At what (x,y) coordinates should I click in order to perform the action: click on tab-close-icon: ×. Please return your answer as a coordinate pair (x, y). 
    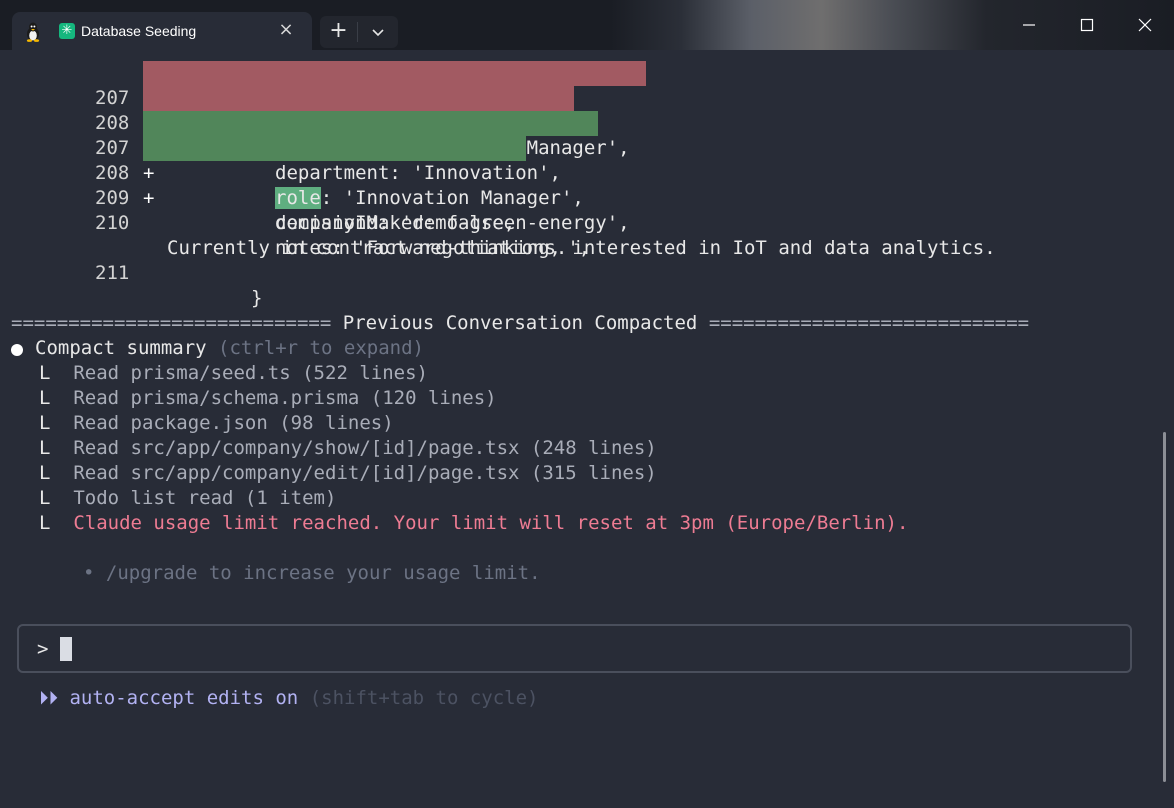
    Looking at the image, I should click on (286, 30).